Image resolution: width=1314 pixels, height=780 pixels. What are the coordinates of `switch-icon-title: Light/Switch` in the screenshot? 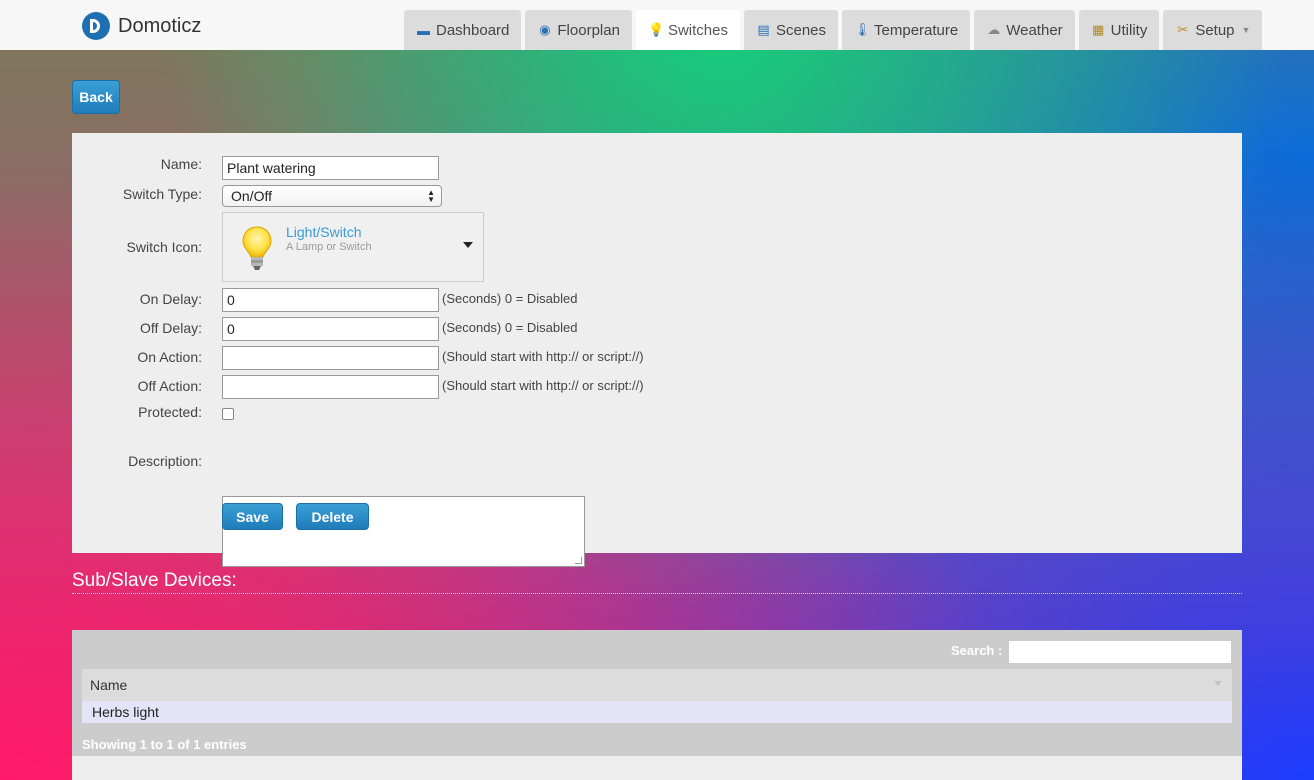 It's located at (324, 232).